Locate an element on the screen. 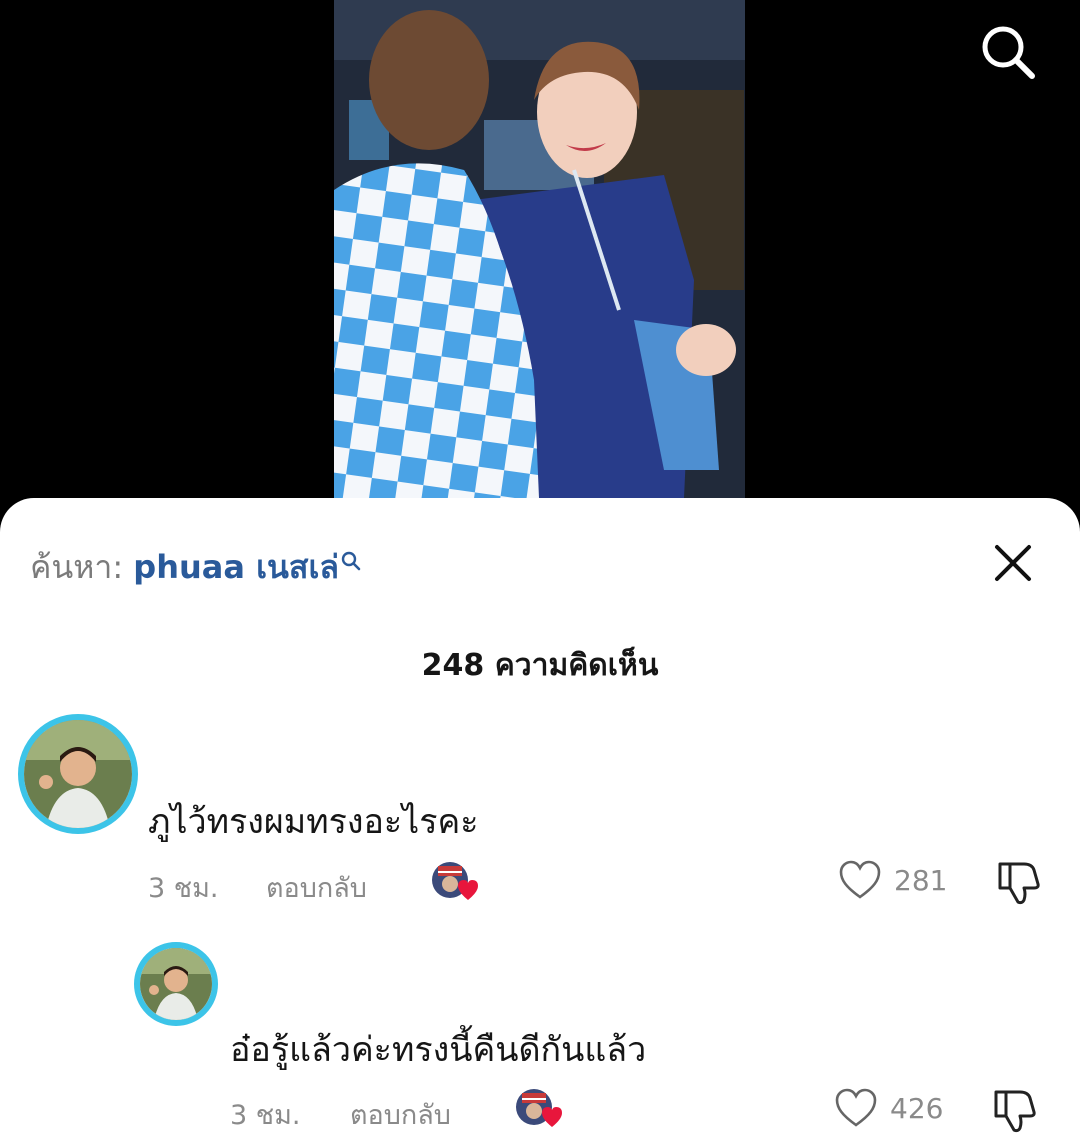 This screenshot has width=1080, height=1147. like-button: 281 is located at coordinates (892, 880).